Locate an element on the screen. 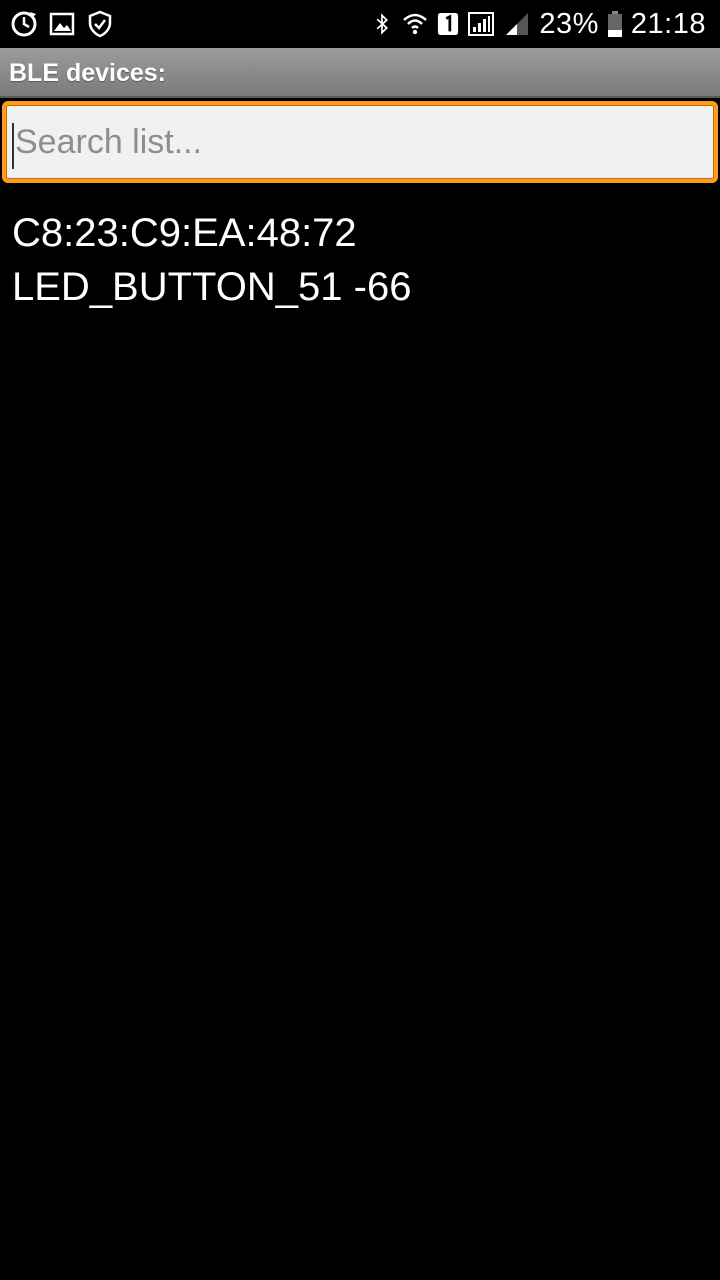 The height and width of the screenshot is (1280, 720). device-list: C8:23:C9:EA:48:72 LED_BUTTON_51 -66 is located at coordinates (360, 260).